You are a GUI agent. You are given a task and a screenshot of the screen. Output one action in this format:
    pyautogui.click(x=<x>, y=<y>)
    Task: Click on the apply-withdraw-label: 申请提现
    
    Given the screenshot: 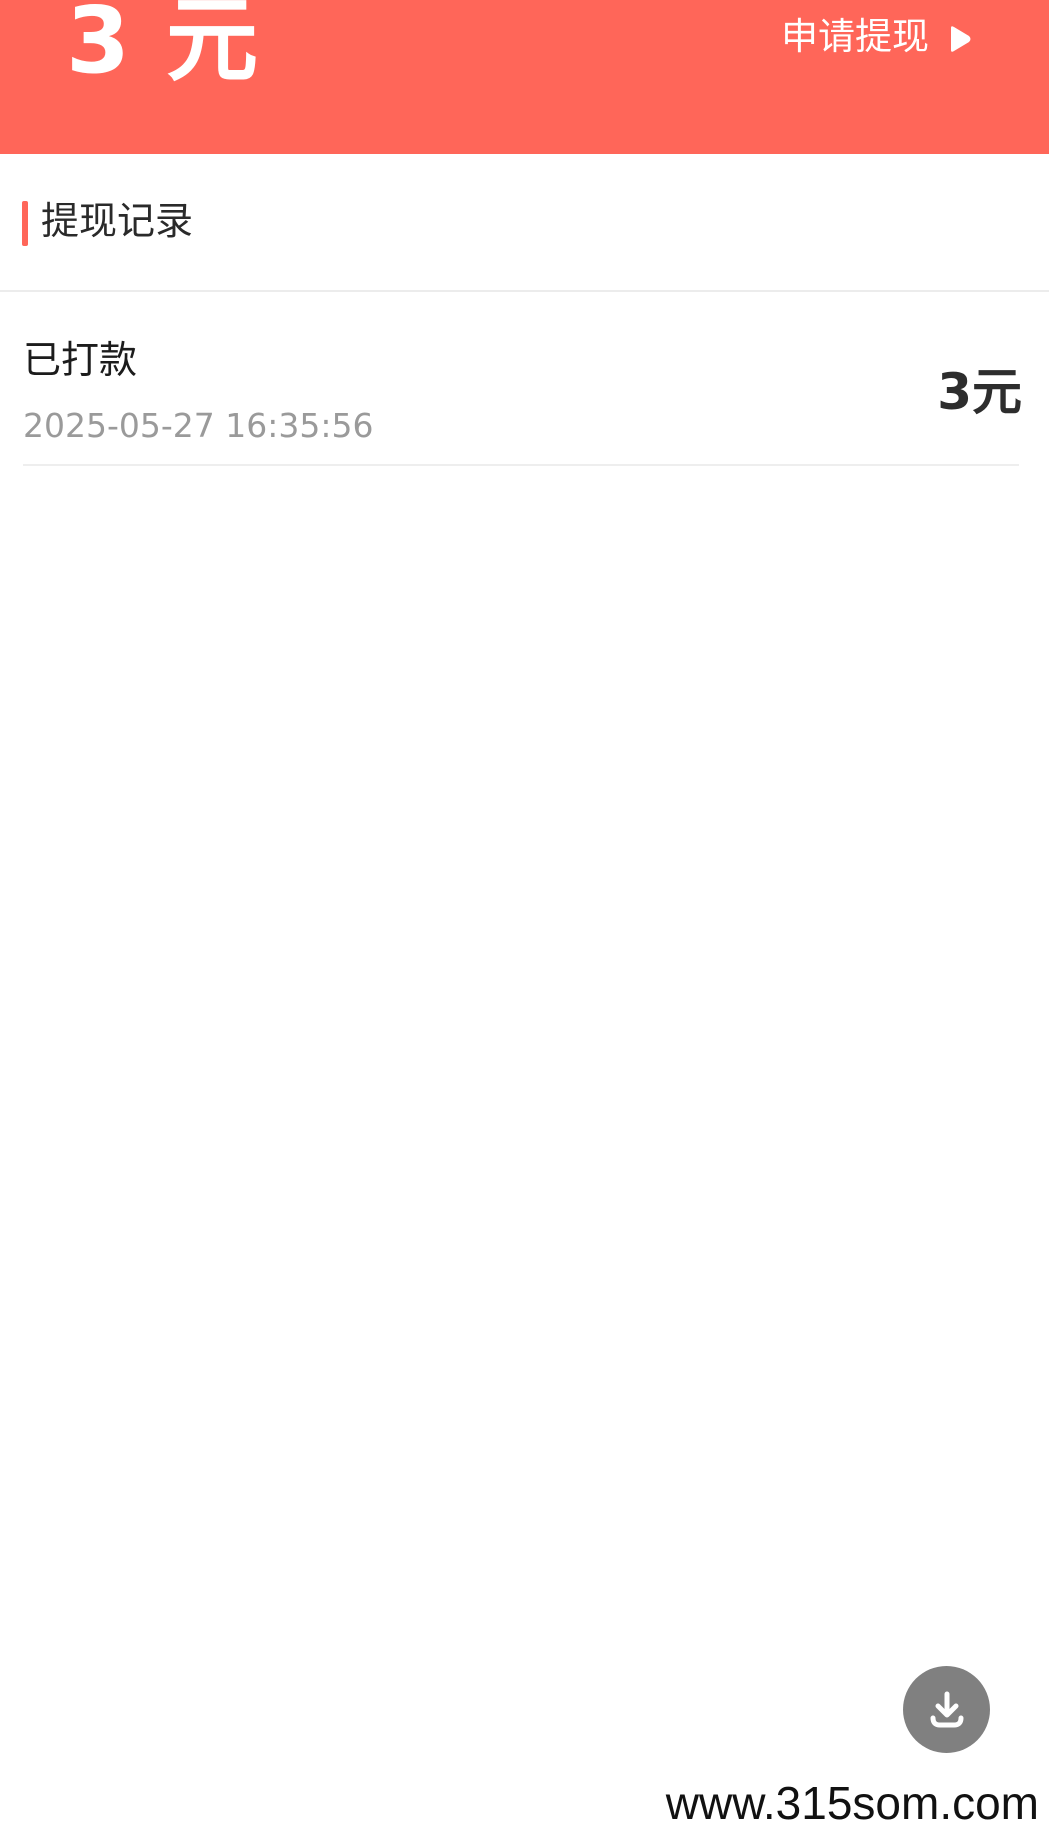 What is the action you would take?
    pyautogui.click(x=855, y=36)
    